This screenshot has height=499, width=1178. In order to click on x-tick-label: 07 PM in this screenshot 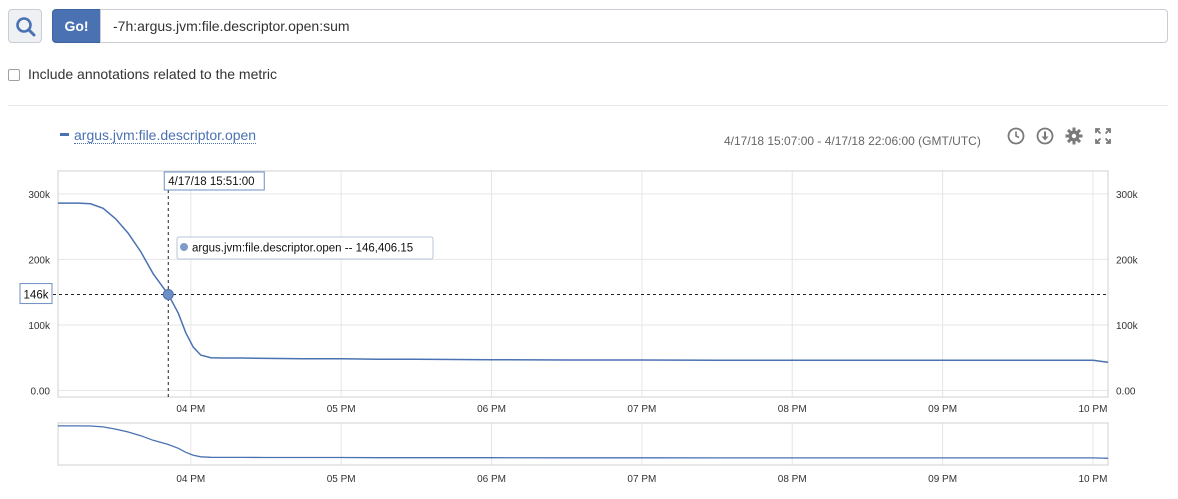, I will do `click(641, 409)`.